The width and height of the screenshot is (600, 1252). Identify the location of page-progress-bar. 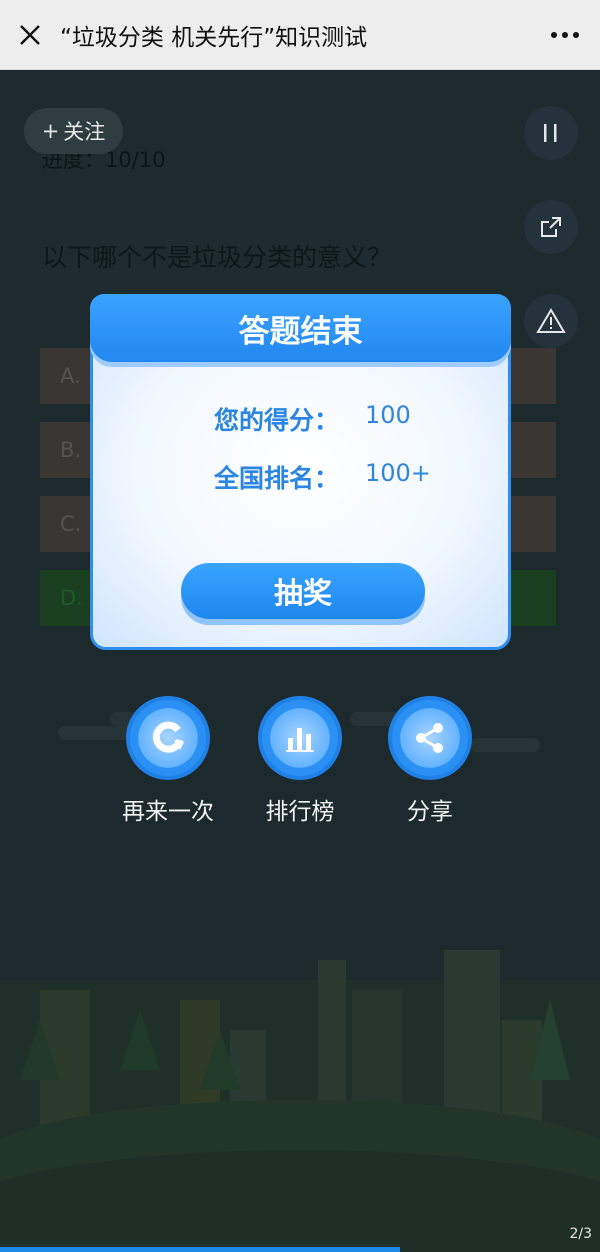
(200, 1249).